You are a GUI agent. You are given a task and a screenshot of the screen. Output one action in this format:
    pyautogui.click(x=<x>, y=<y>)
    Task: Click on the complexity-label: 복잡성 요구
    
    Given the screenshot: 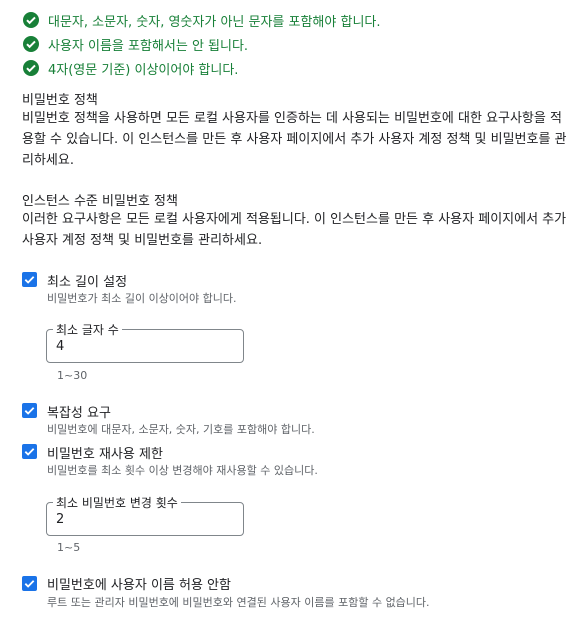 What is the action you would take?
    pyautogui.click(x=79, y=413)
    